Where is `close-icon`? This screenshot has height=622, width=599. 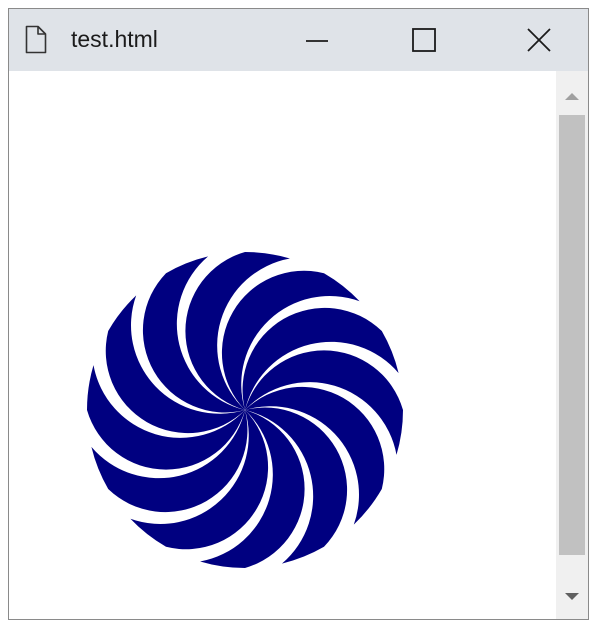 close-icon is located at coordinates (539, 40).